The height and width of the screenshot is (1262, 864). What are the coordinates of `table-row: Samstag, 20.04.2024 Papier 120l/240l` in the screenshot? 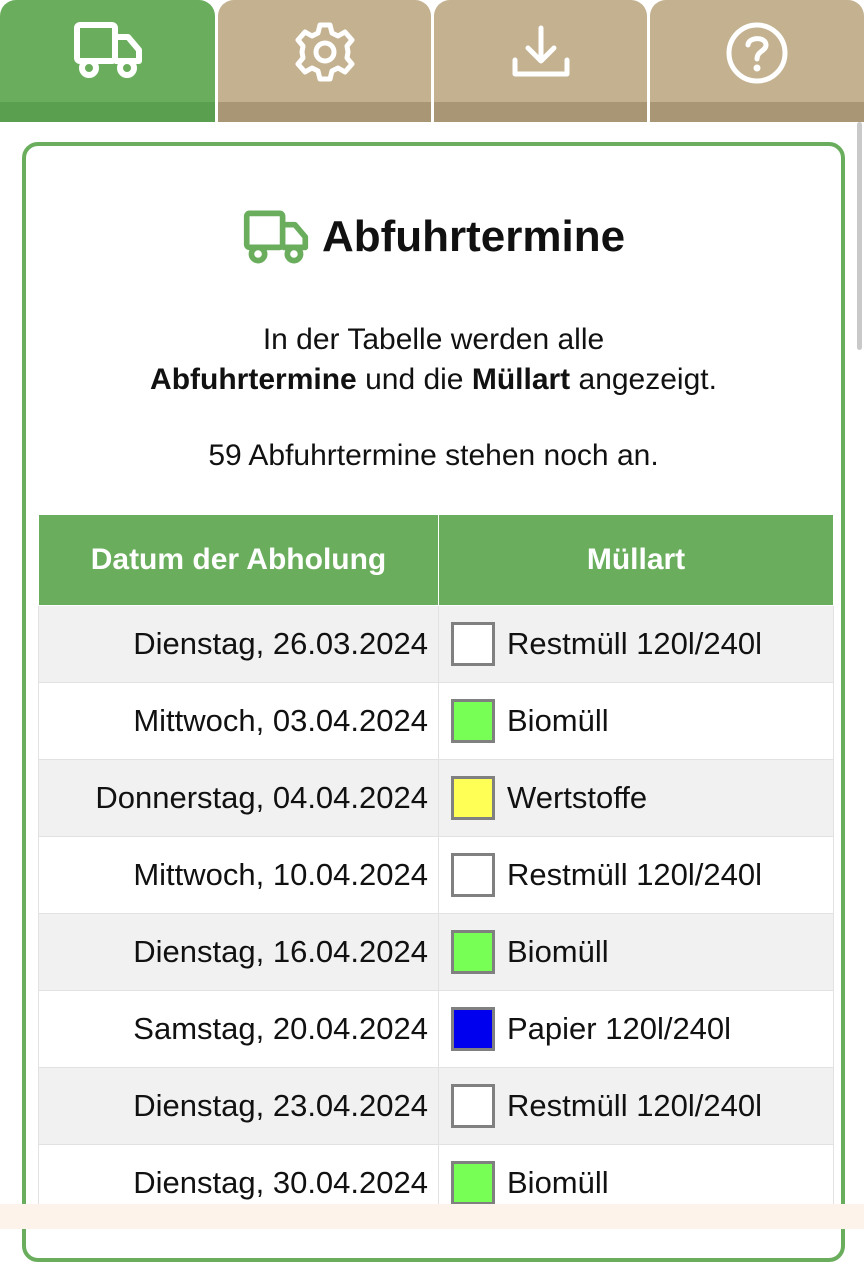 It's located at (436, 1029).